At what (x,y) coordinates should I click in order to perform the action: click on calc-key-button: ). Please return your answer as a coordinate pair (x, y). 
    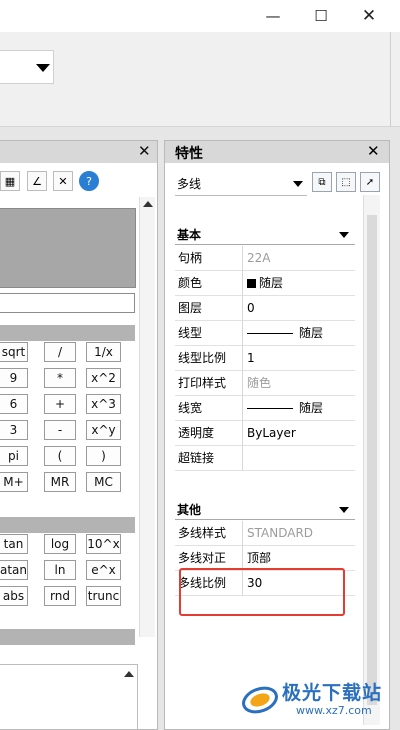
    Looking at the image, I should click on (103, 456).